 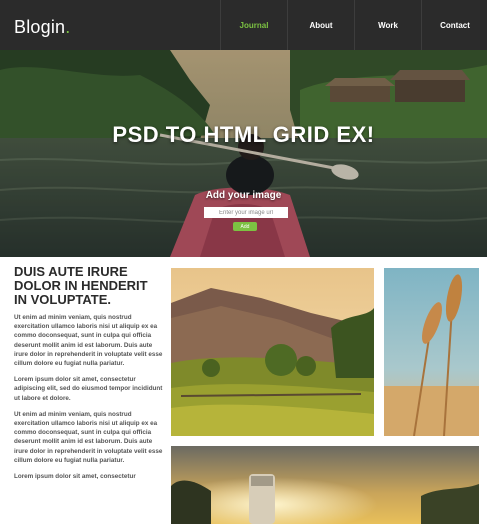 What do you see at coordinates (431, 352) in the screenshot?
I see `wheat-photo` at bounding box center [431, 352].